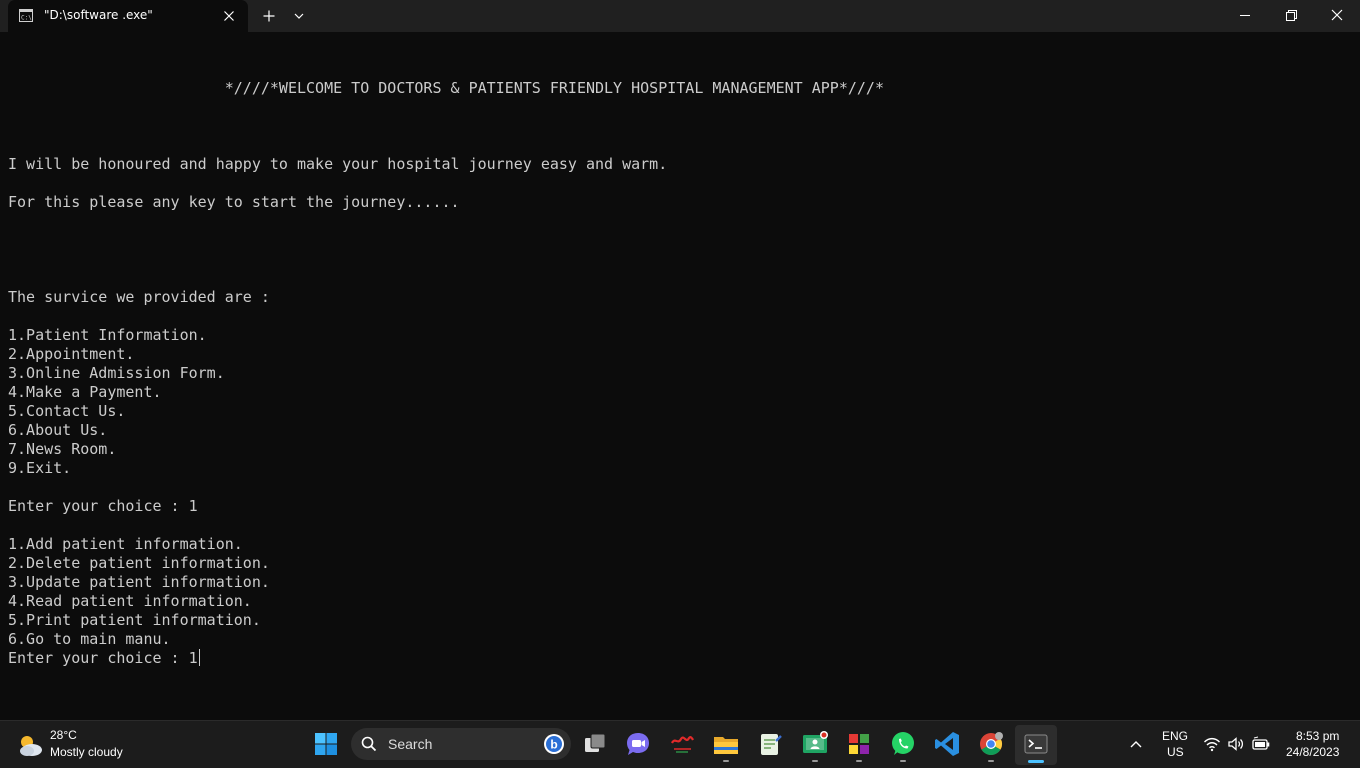  What do you see at coordinates (680, 16) in the screenshot?
I see `title-bar: C:\ "D:\software .exe"` at bounding box center [680, 16].